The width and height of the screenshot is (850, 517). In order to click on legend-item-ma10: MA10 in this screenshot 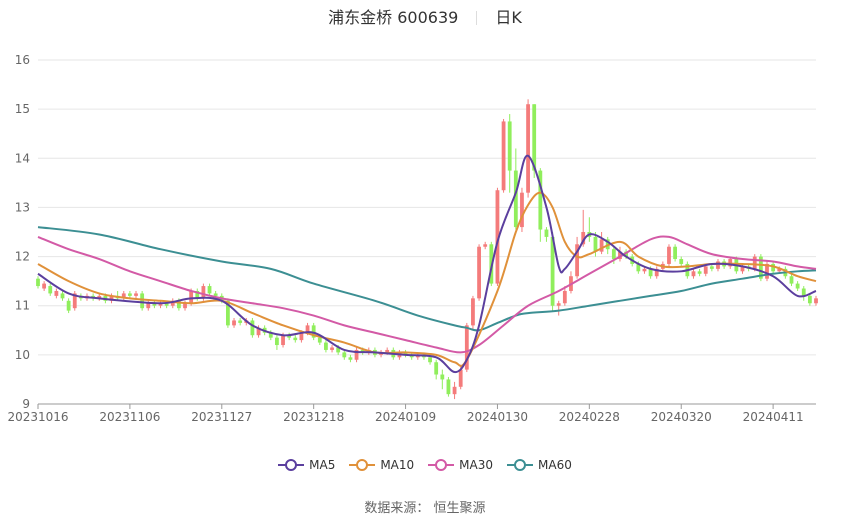, I will do `click(381, 465)`.